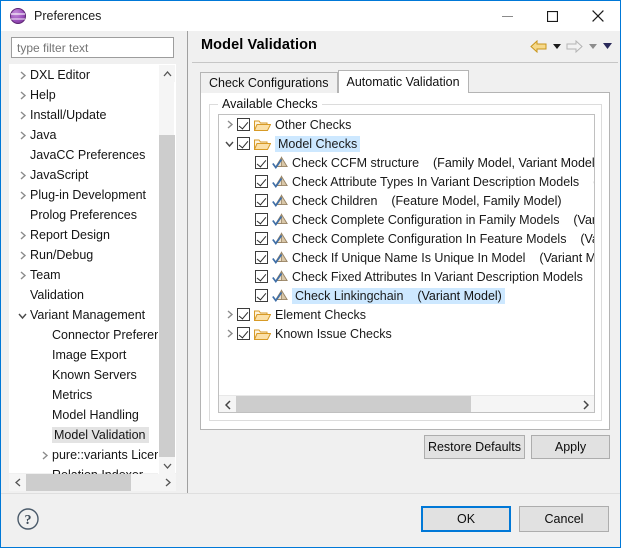 The image size is (621, 548). What do you see at coordinates (353, 404) in the screenshot?
I see `checks-hscroll-thumb` at bounding box center [353, 404].